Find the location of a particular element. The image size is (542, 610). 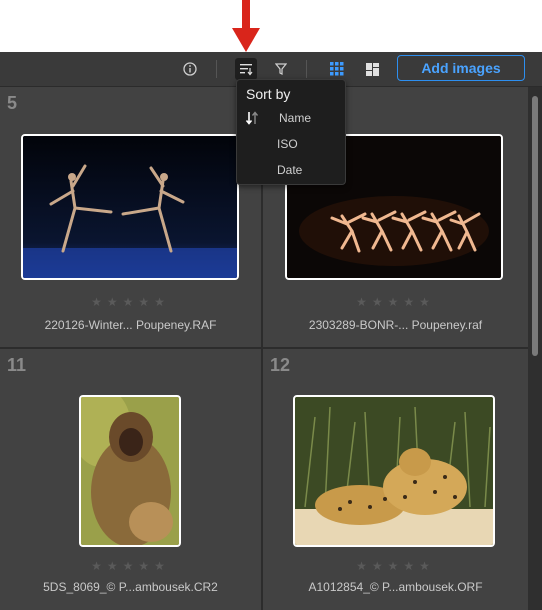

file-name: A1012854_© P...ambousek.ORF is located at coordinates (395, 587).